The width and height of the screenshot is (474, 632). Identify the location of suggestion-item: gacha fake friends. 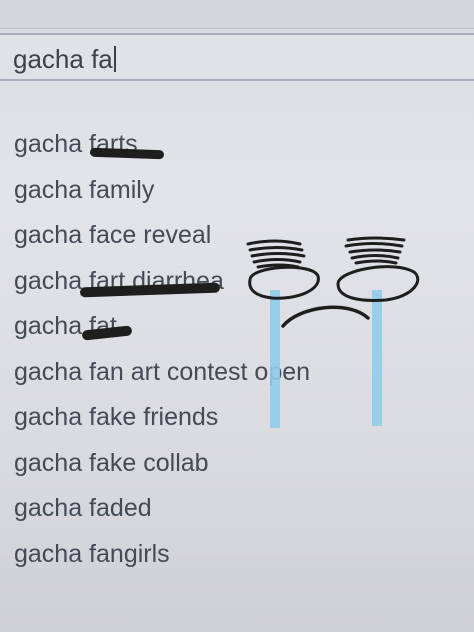
(237, 426).